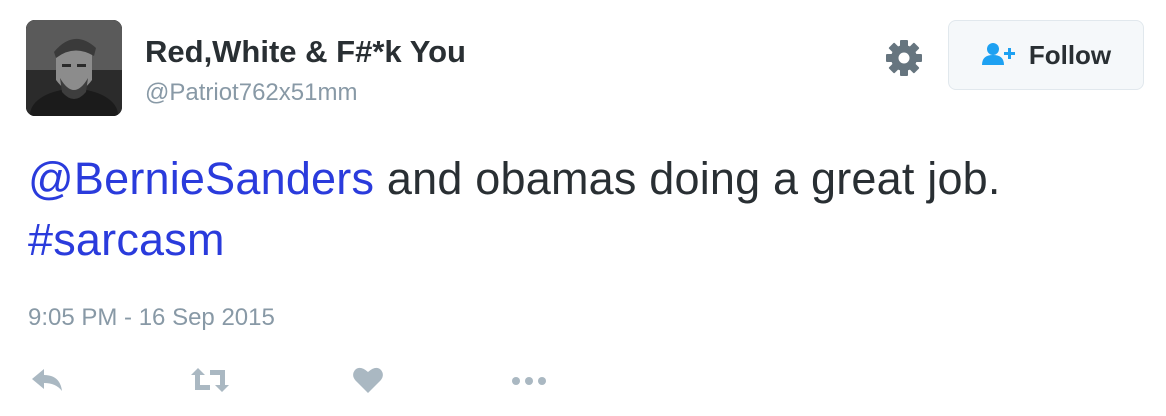 The width and height of the screenshot is (1166, 416). I want to click on hashtag-link: #sarcasm, so click(126, 239).